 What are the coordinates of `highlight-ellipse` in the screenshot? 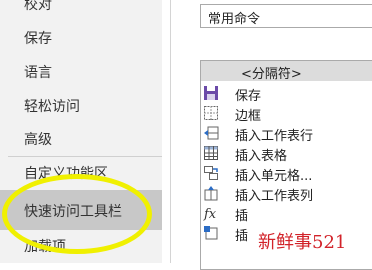 It's located at (77, 214).